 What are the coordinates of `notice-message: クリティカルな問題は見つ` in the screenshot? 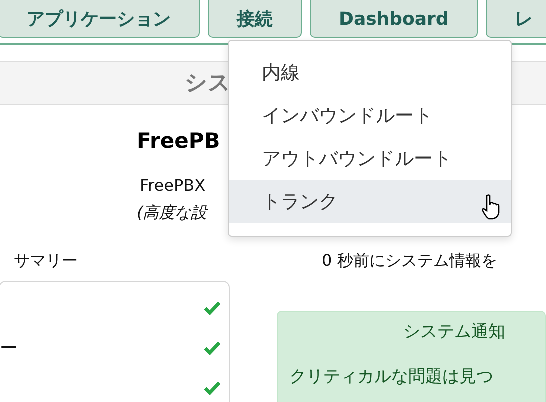 It's located at (392, 377).